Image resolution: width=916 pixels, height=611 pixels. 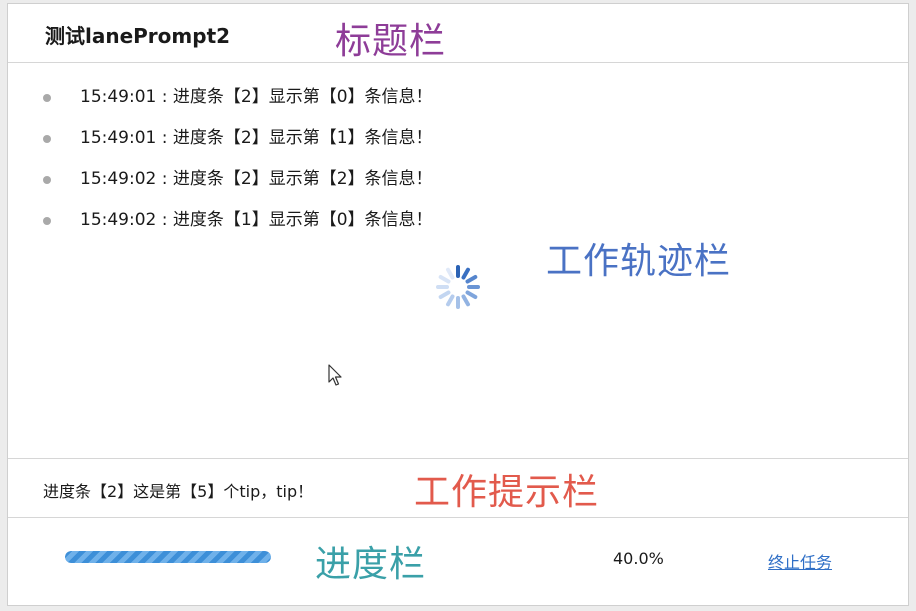 I want to click on title-bar: 测试lanePrompt2, so click(x=458, y=33).